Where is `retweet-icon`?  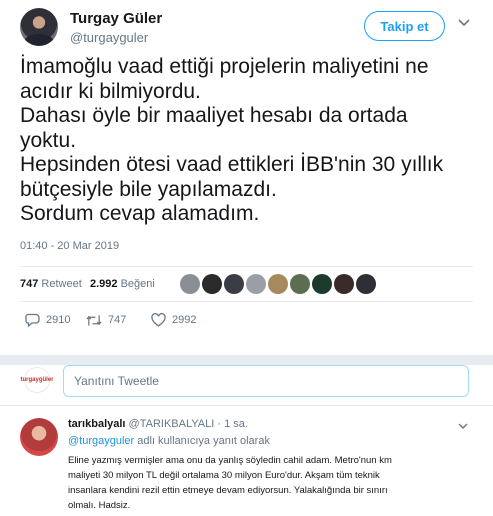
retweet-icon is located at coordinates (94, 320).